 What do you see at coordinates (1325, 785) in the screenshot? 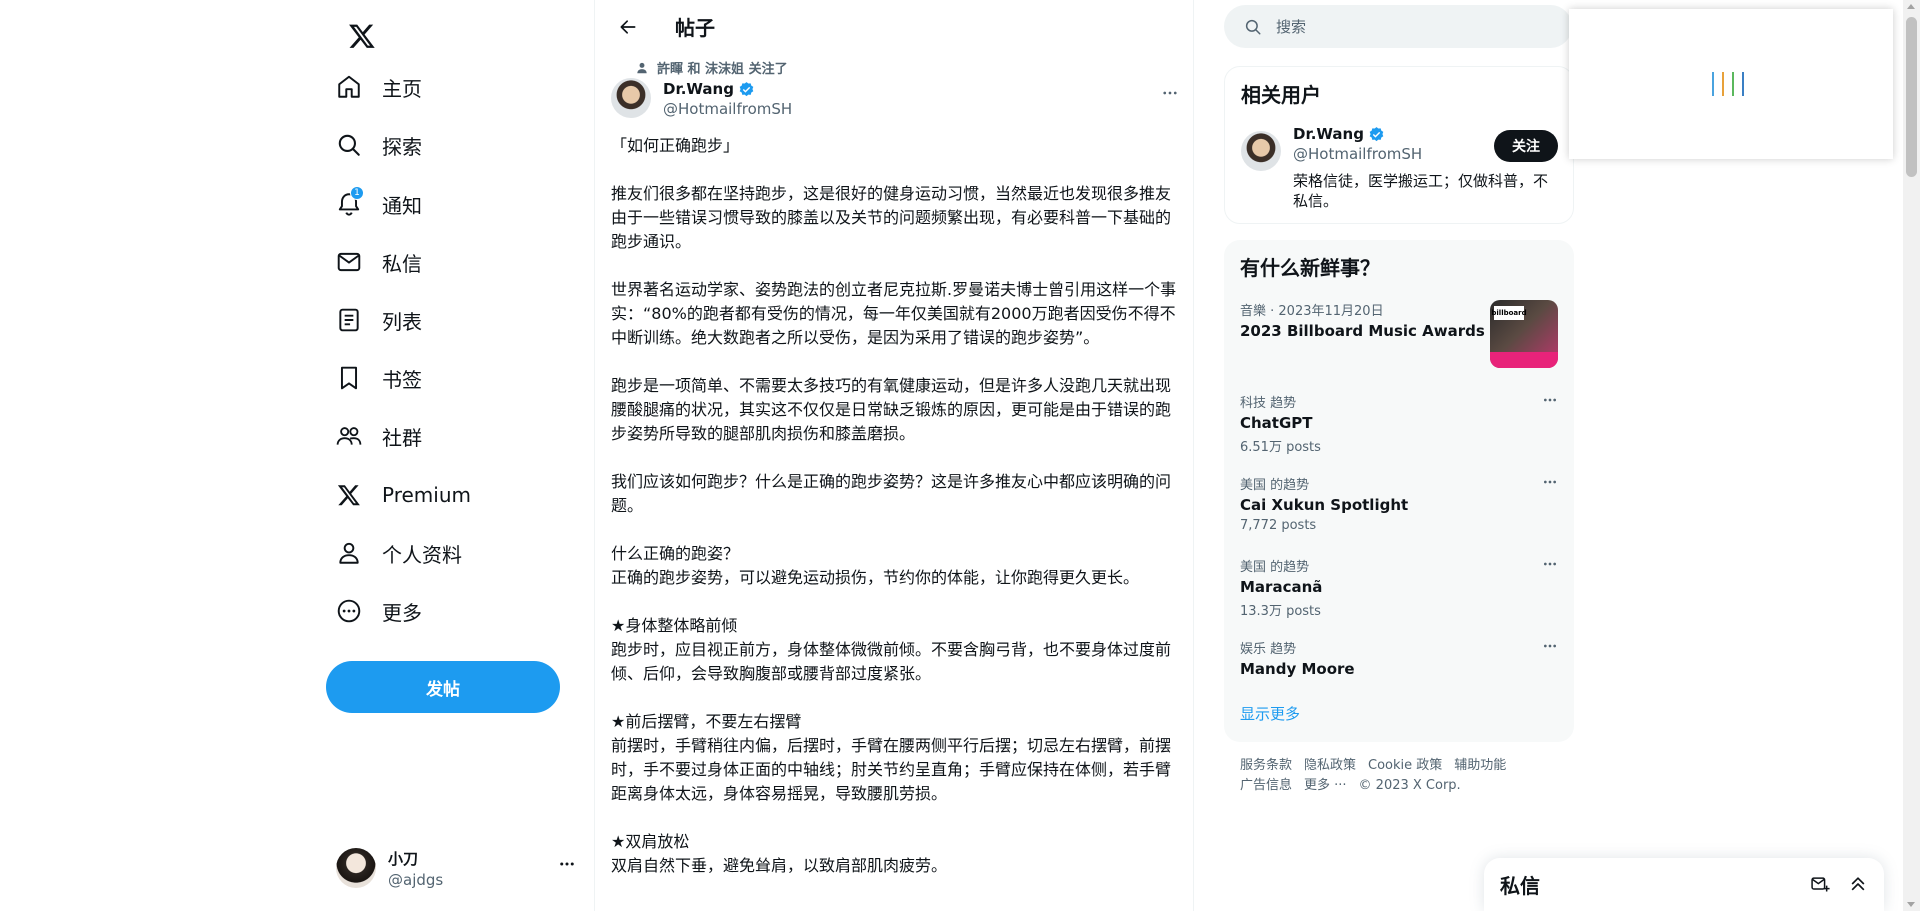
I see `footer-link: 更多 ···` at bounding box center [1325, 785].